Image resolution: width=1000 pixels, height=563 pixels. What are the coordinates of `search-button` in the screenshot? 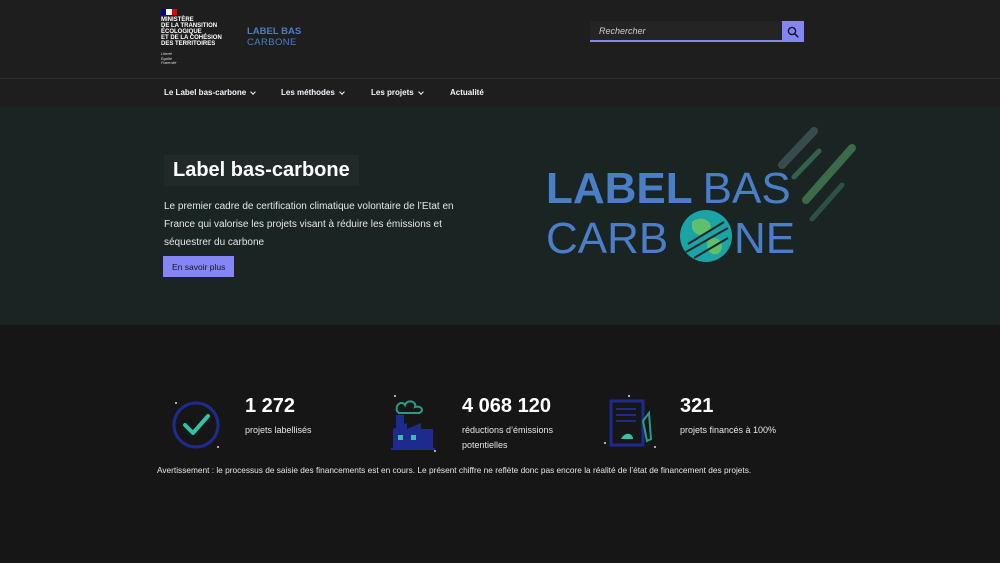 It's located at (793, 31).